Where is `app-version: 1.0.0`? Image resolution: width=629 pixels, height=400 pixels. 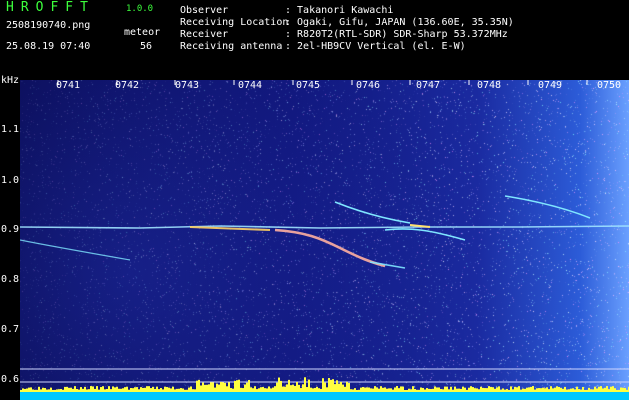
app-version: 1.0.0 is located at coordinates (140, 9).